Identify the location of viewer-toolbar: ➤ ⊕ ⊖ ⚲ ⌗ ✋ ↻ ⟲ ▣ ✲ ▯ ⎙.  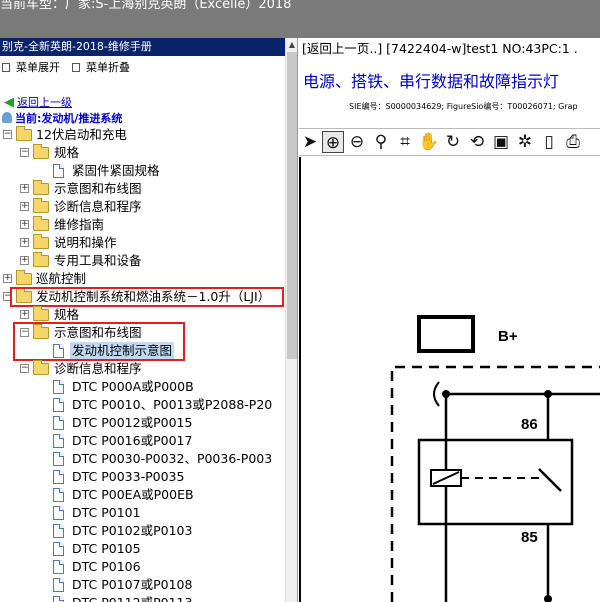
(449, 142).